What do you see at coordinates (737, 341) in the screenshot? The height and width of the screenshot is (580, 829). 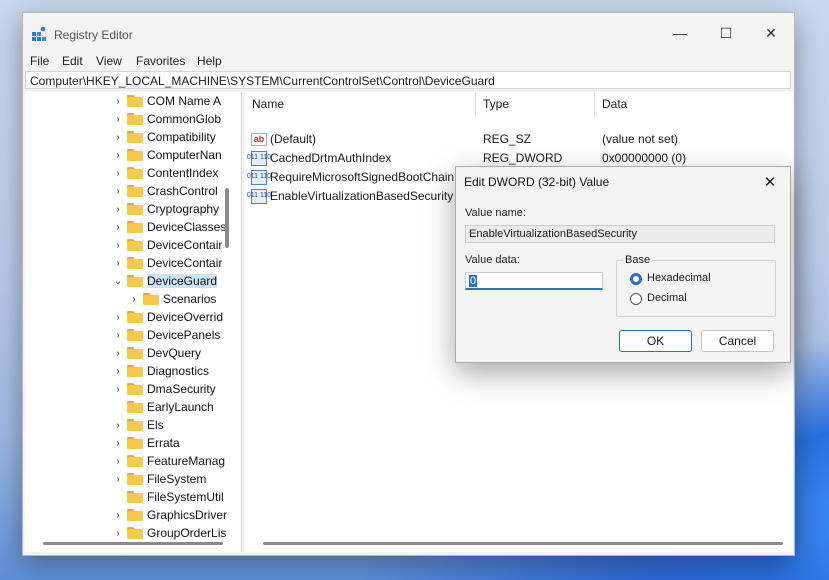 I see `cancel-button: Cancel` at bounding box center [737, 341].